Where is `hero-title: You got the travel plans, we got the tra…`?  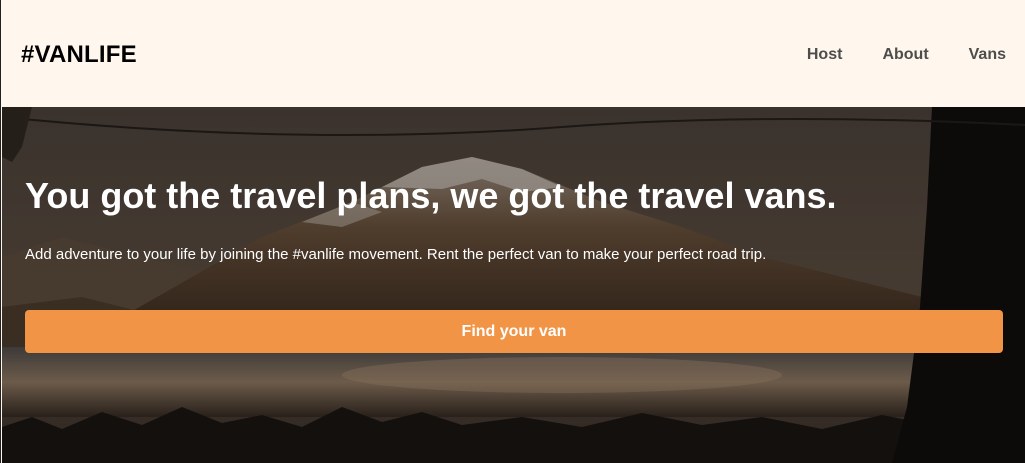
hero-title: You got the travel plans, we got the tra… is located at coordinates (431, 195).